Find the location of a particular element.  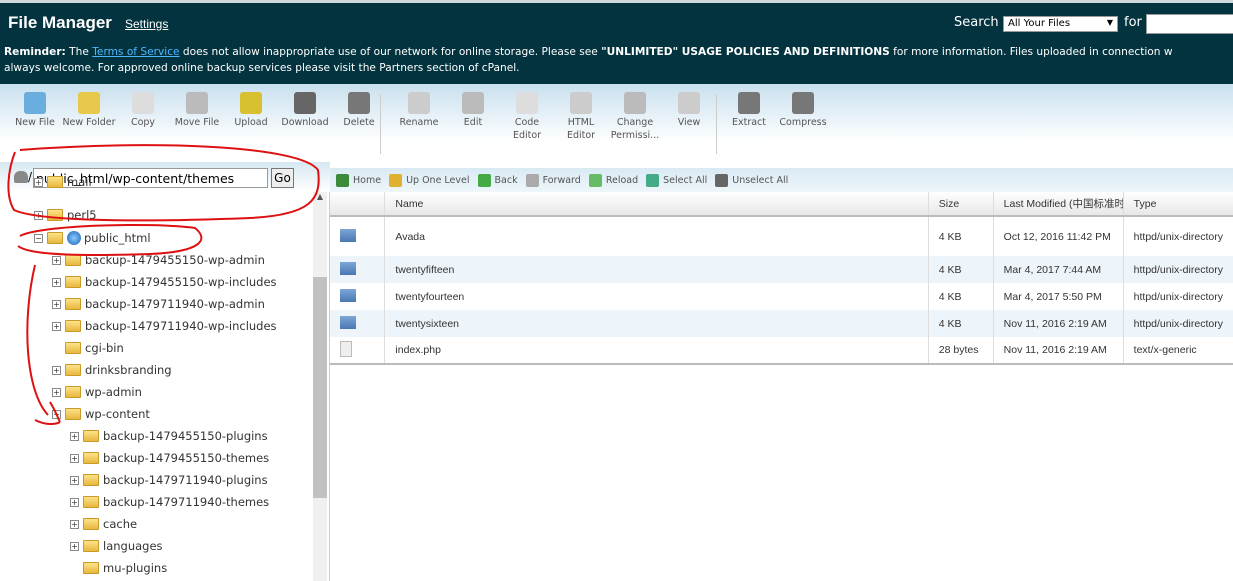

nav-forward-button: Forward is located at coordinates (553, 180).